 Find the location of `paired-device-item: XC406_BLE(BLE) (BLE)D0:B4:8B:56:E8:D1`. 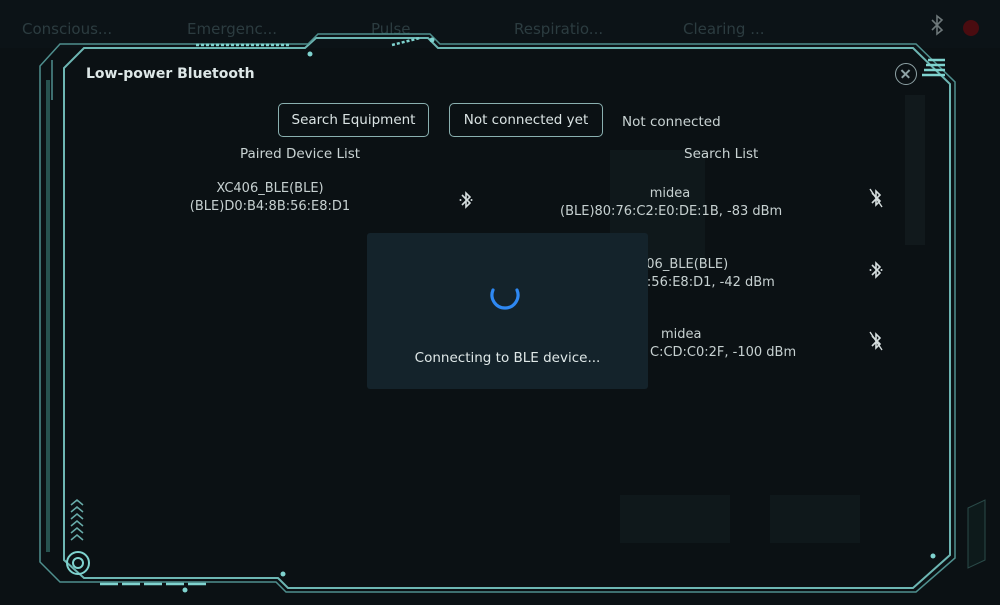

paired-device-item: XC406_BLE(BLE) (BLE)D0:B4:8B:56:E8:D1 is located at coordinates (270, 198).